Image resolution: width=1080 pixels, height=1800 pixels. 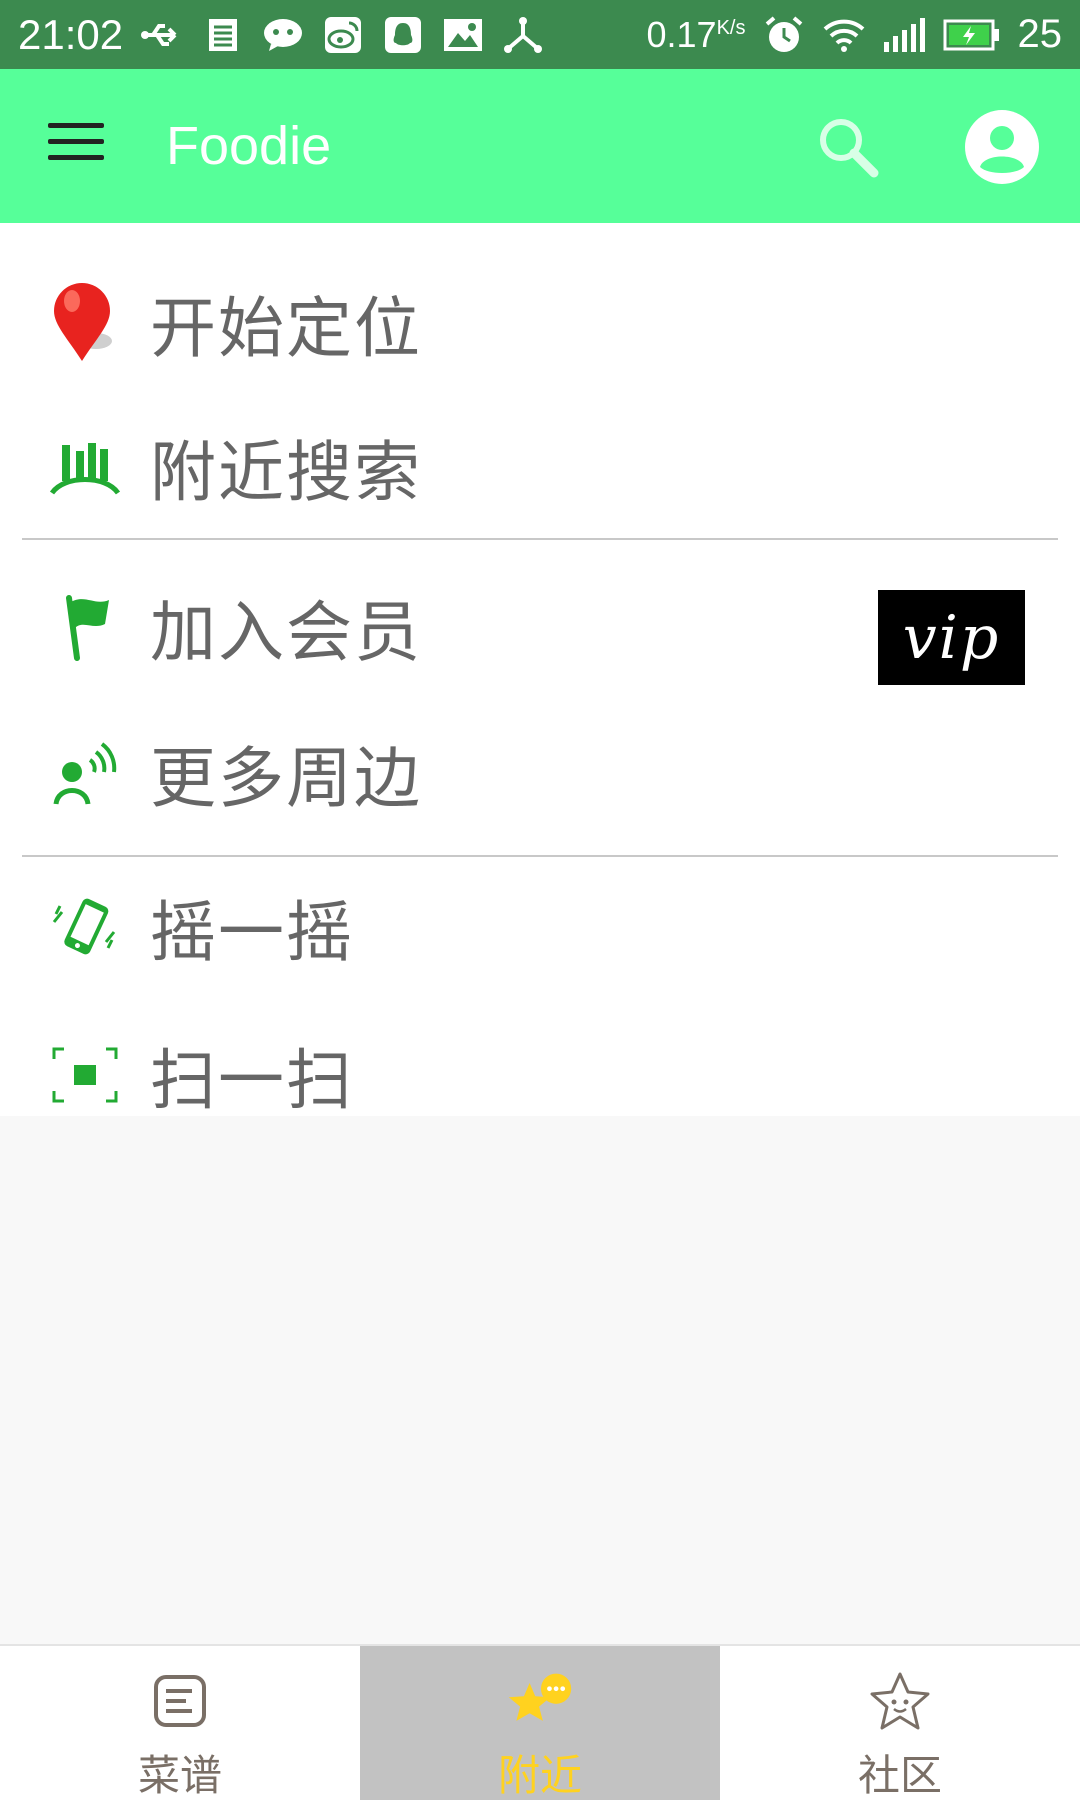 I want to click on divider, so click(x=540, y=539).